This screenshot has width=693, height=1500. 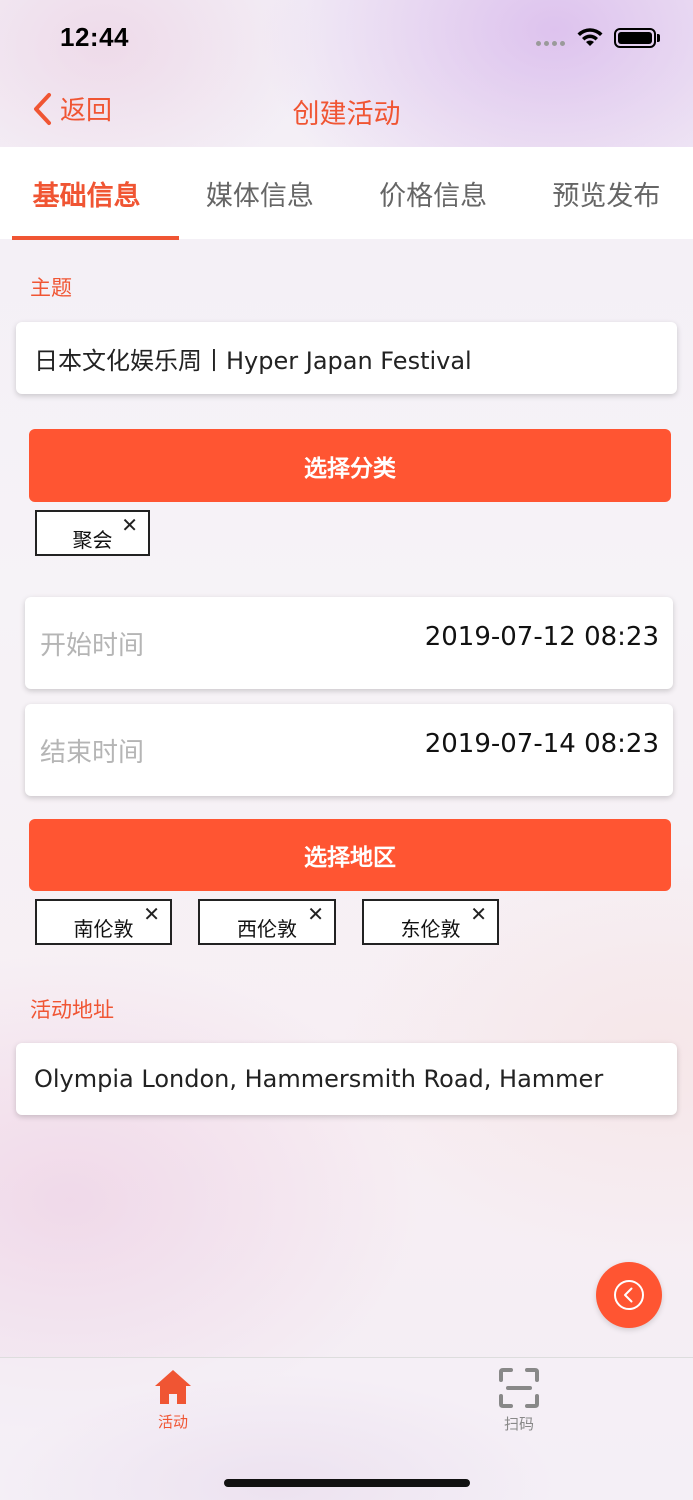 What do you see at coordinates (346, 358) in the screenshot?
I see `topic-input: 日本文化娱乐周丨Hyper Japan Festival` at bounding box center [346, 358].